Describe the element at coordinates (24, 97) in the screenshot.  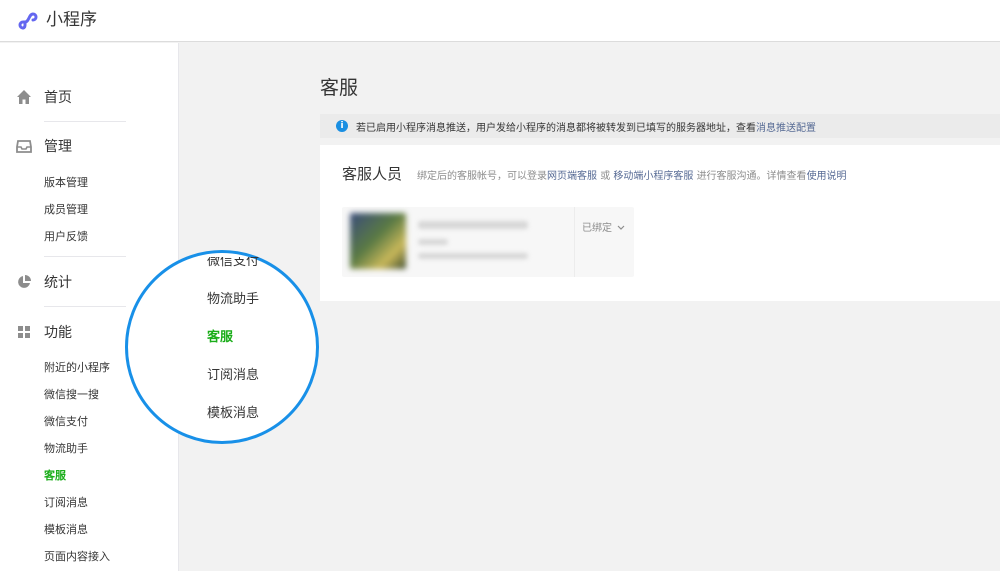
I see `home-icon` at that location.